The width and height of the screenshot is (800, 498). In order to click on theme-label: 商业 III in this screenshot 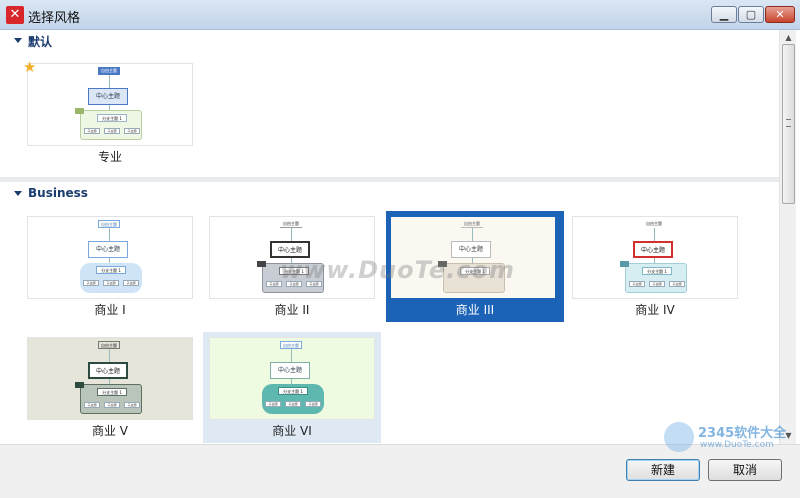, I will do `click(475, 310)`.